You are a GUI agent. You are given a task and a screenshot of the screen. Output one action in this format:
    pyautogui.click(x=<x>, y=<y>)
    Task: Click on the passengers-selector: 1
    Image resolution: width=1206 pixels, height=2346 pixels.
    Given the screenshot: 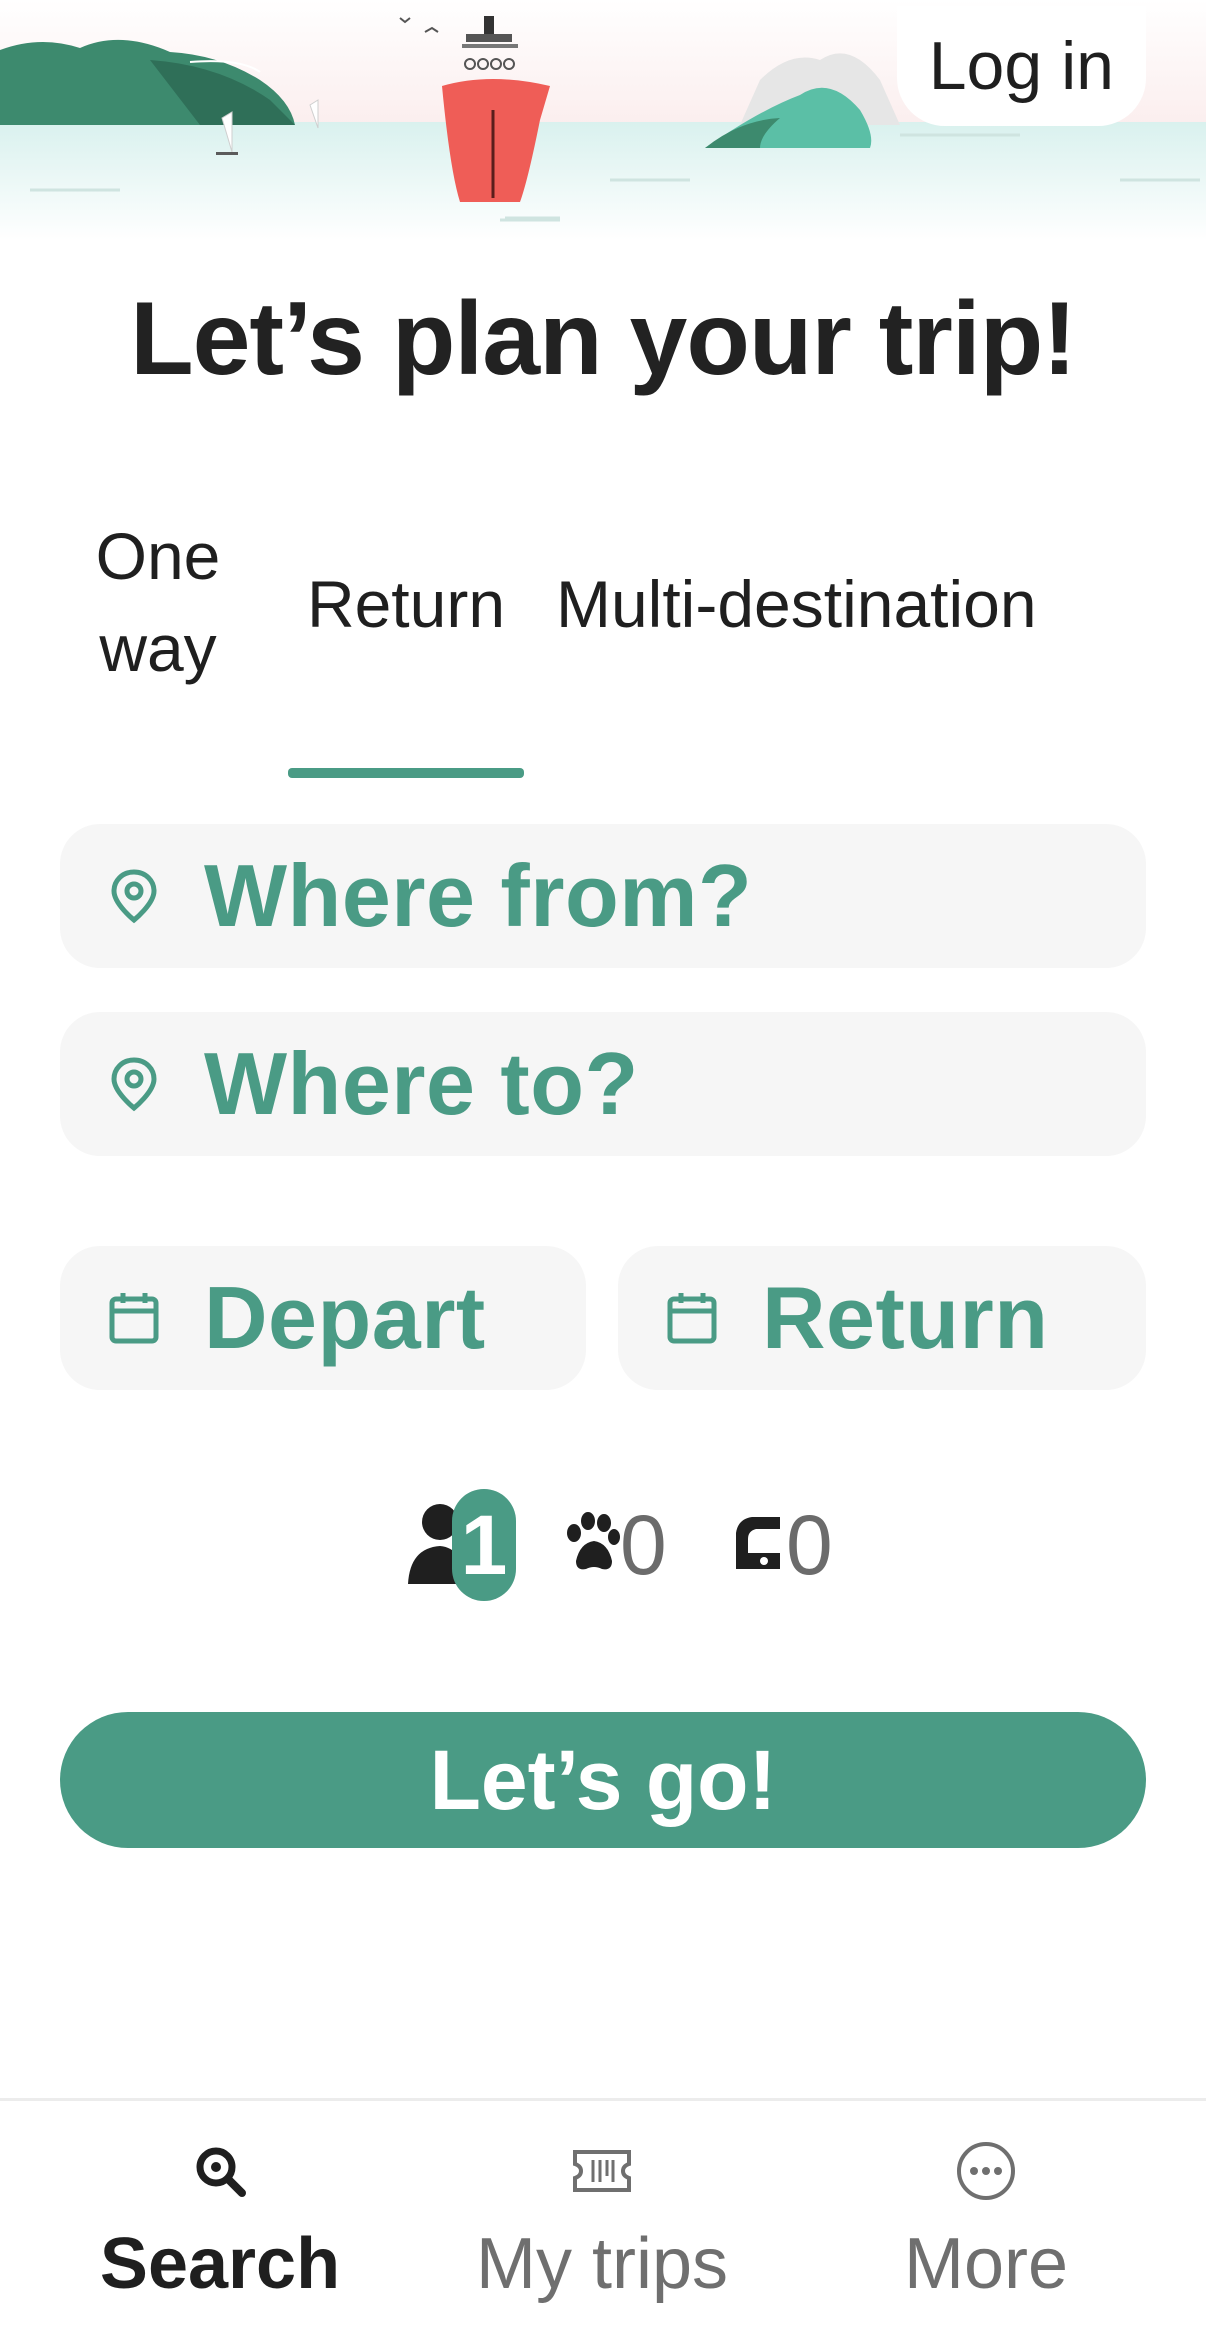 What is the action you would take?
    pyautogui.click(x=460, y=1545)
    